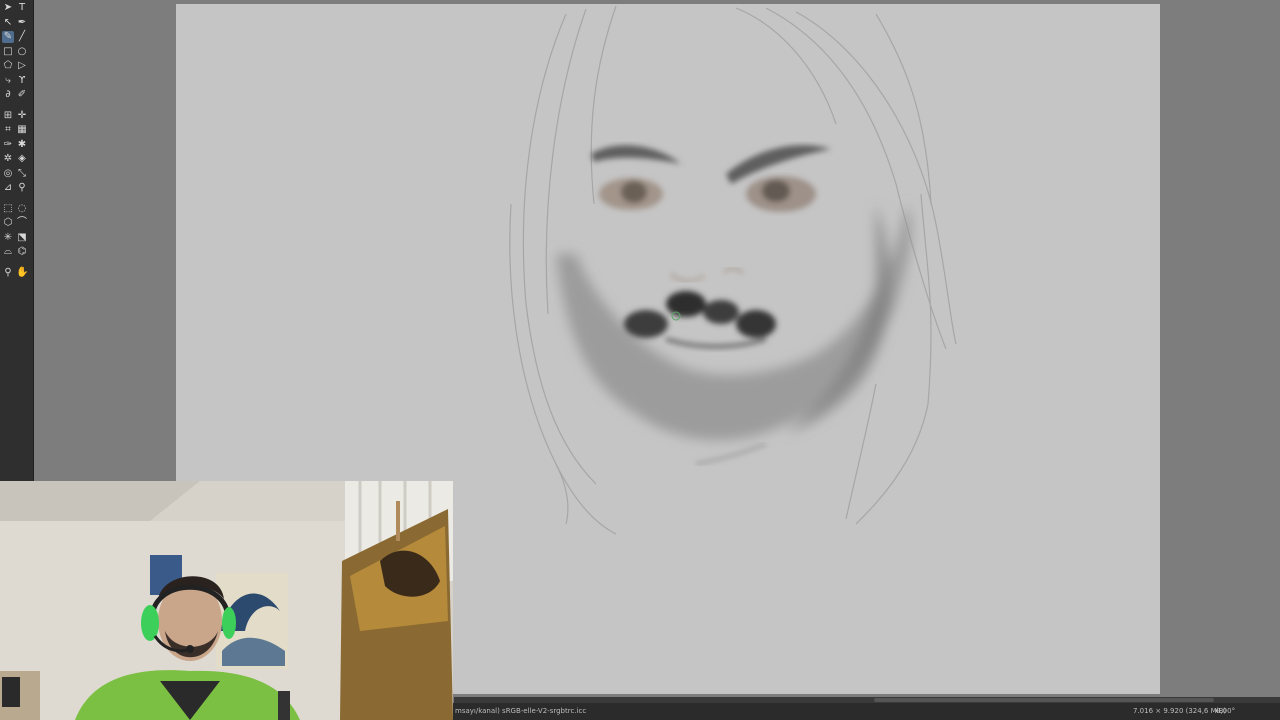 This screenshot has width=1280, height=720. I want to click on contiguous-select-tool: ✳, so click(8, 238).